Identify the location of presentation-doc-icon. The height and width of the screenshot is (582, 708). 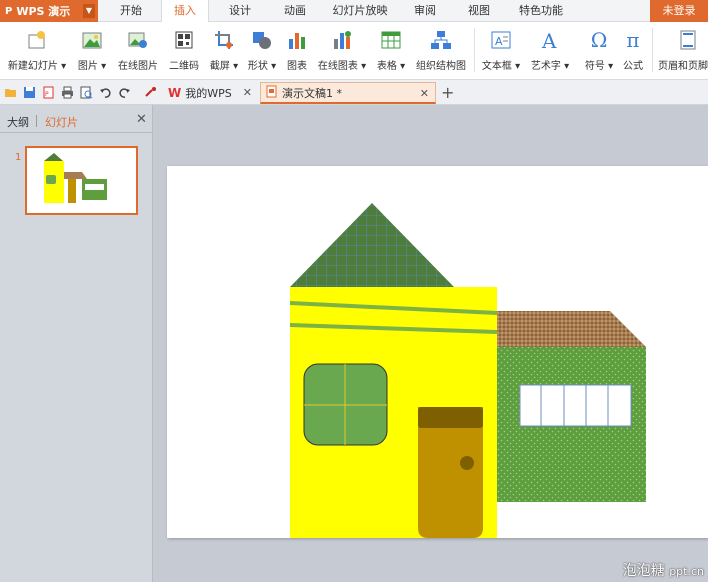
(271, 93).